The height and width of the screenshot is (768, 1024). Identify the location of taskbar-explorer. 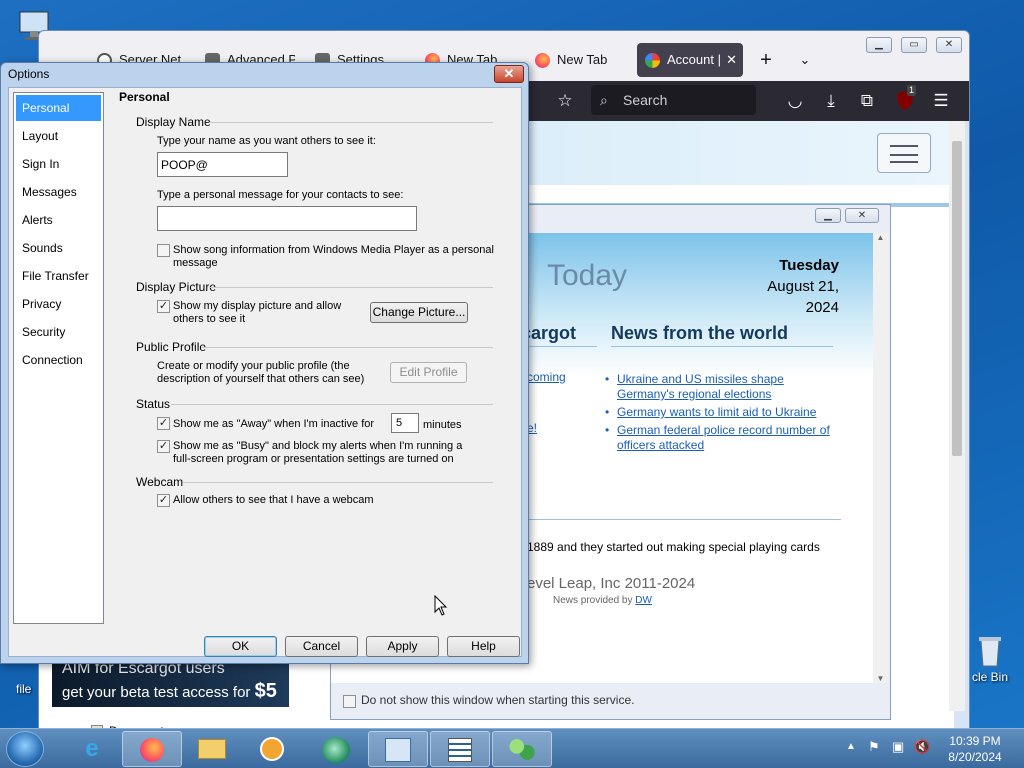
(212, 749).